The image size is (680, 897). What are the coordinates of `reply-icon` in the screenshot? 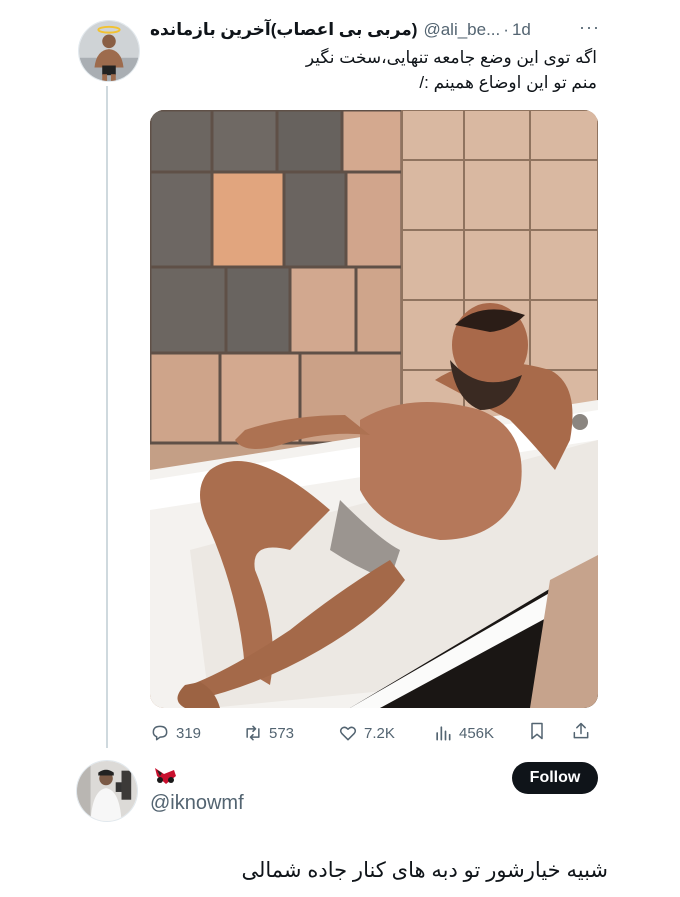 It's located at (160, 733).